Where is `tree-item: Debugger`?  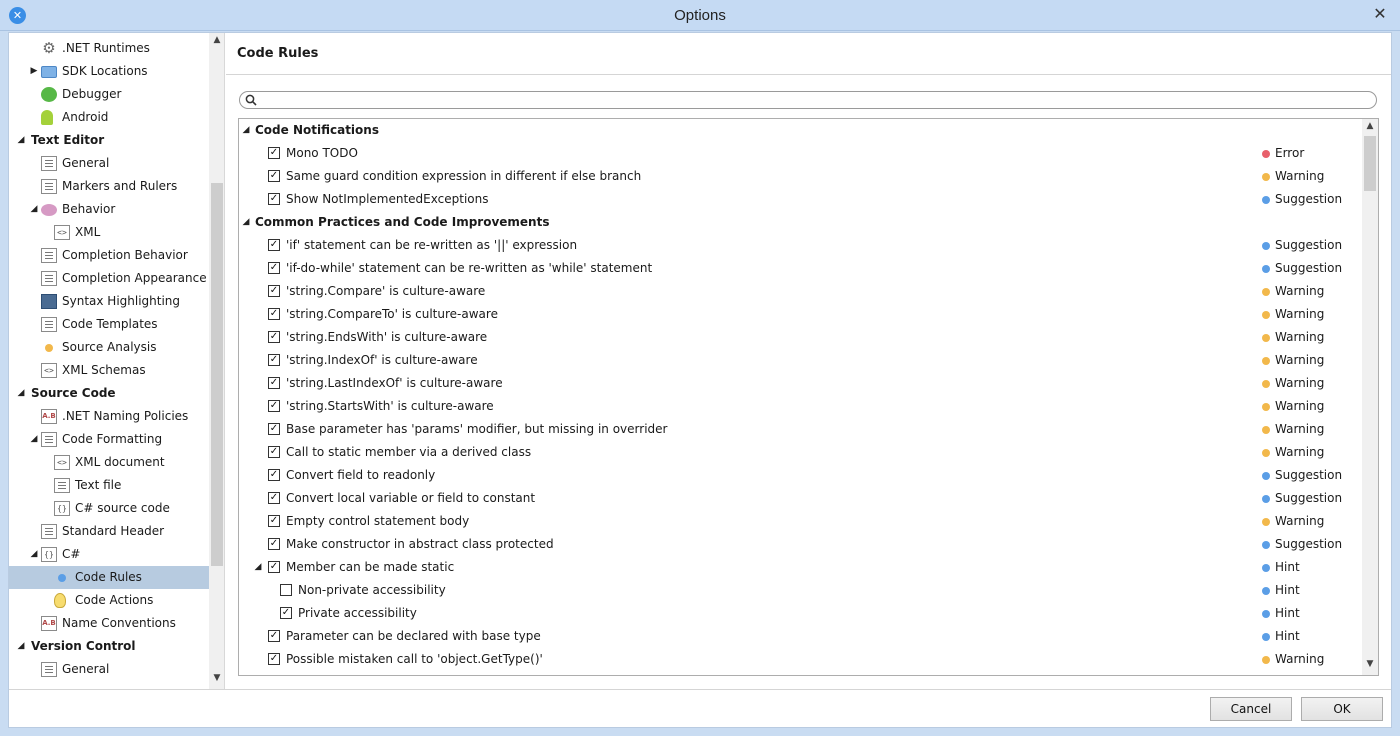 tree-item: Debugger is located at coordinates (109, 94).